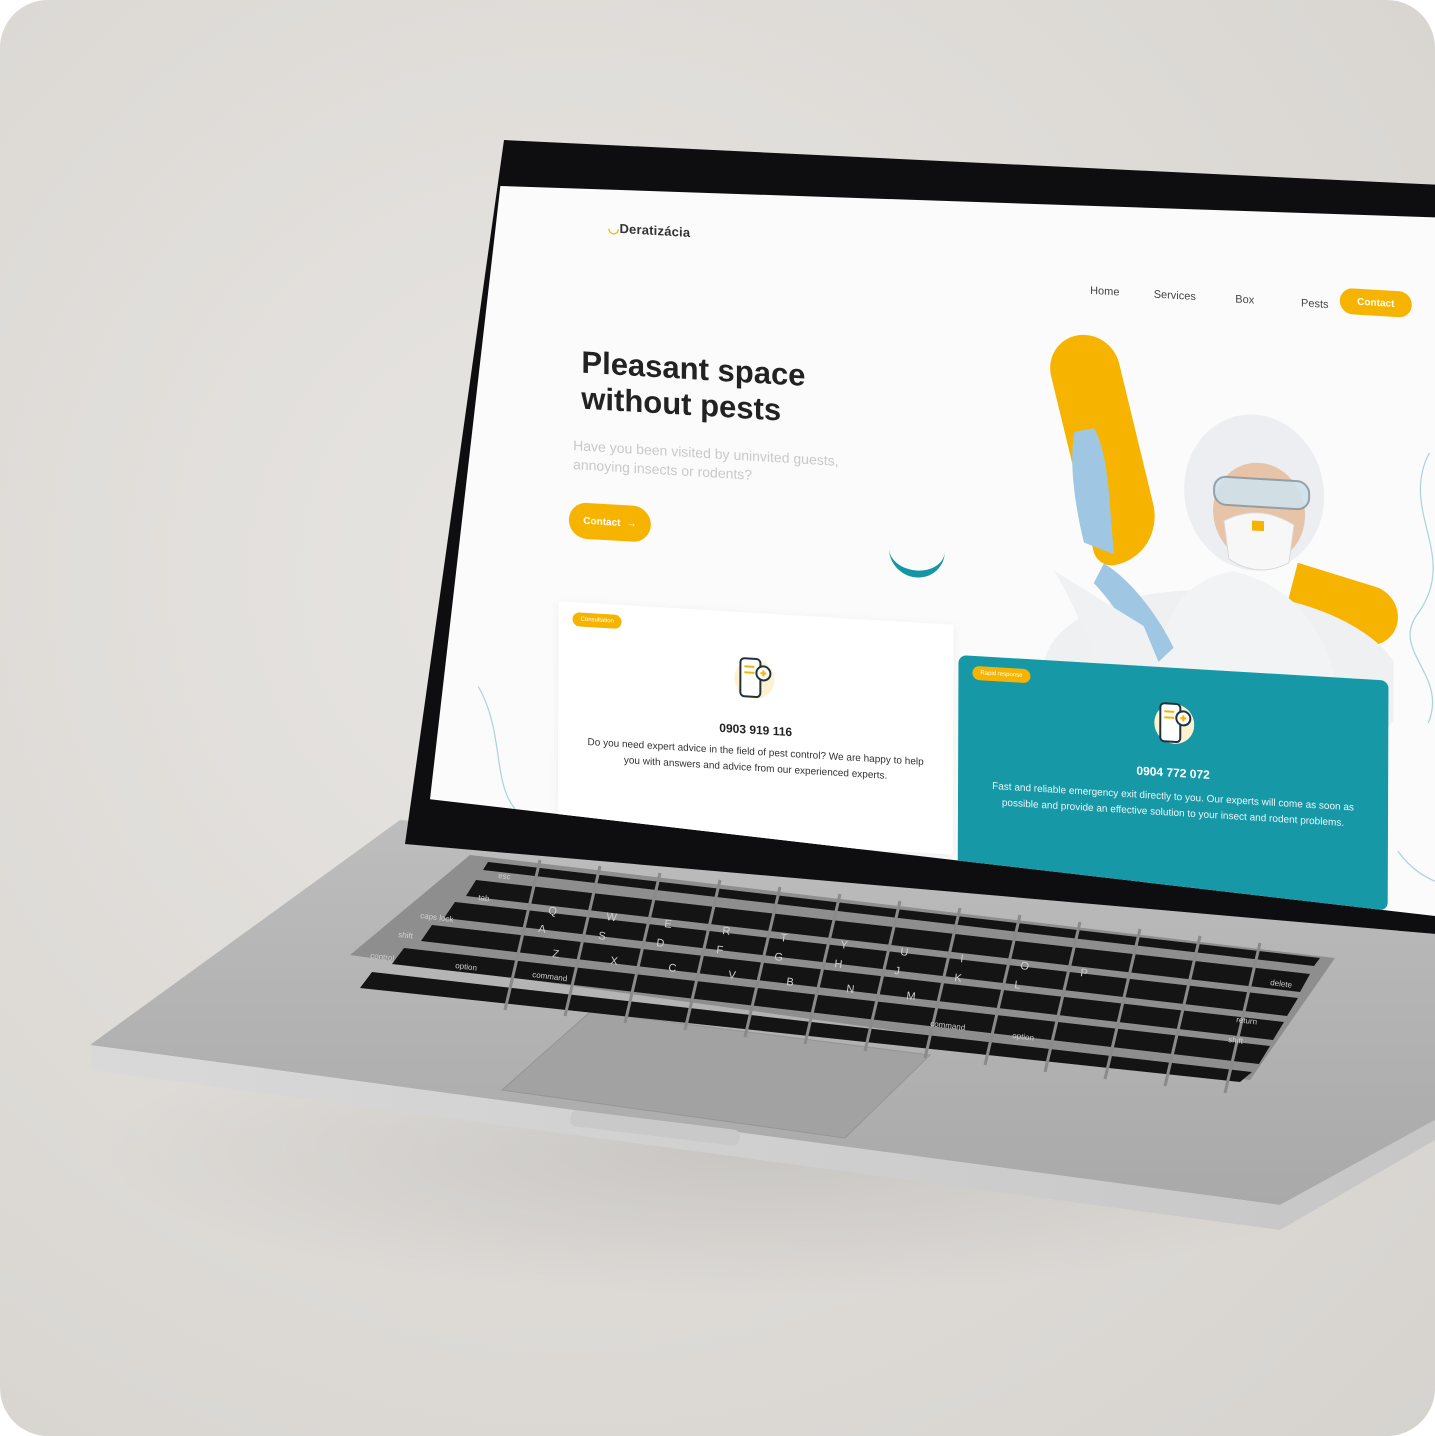  Describe the element at coordinates (720, 950) in the screenshot. I see `key-label-f: F` at that location.